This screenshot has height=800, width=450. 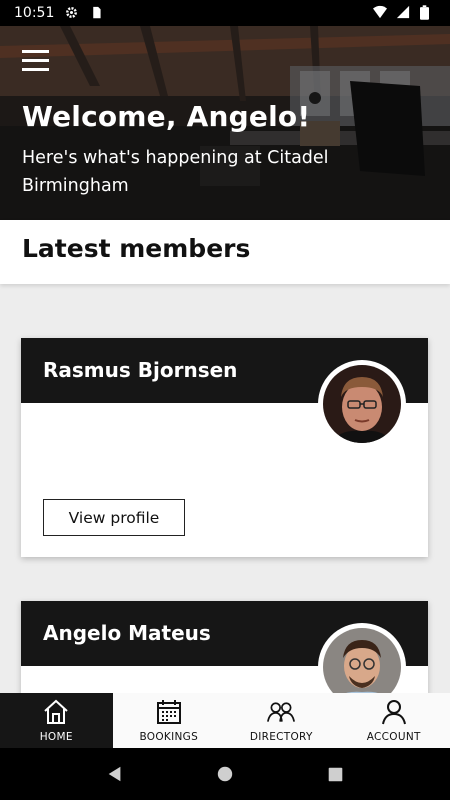 I want to click on system-navigation-bar, so click(x=225, y=774).